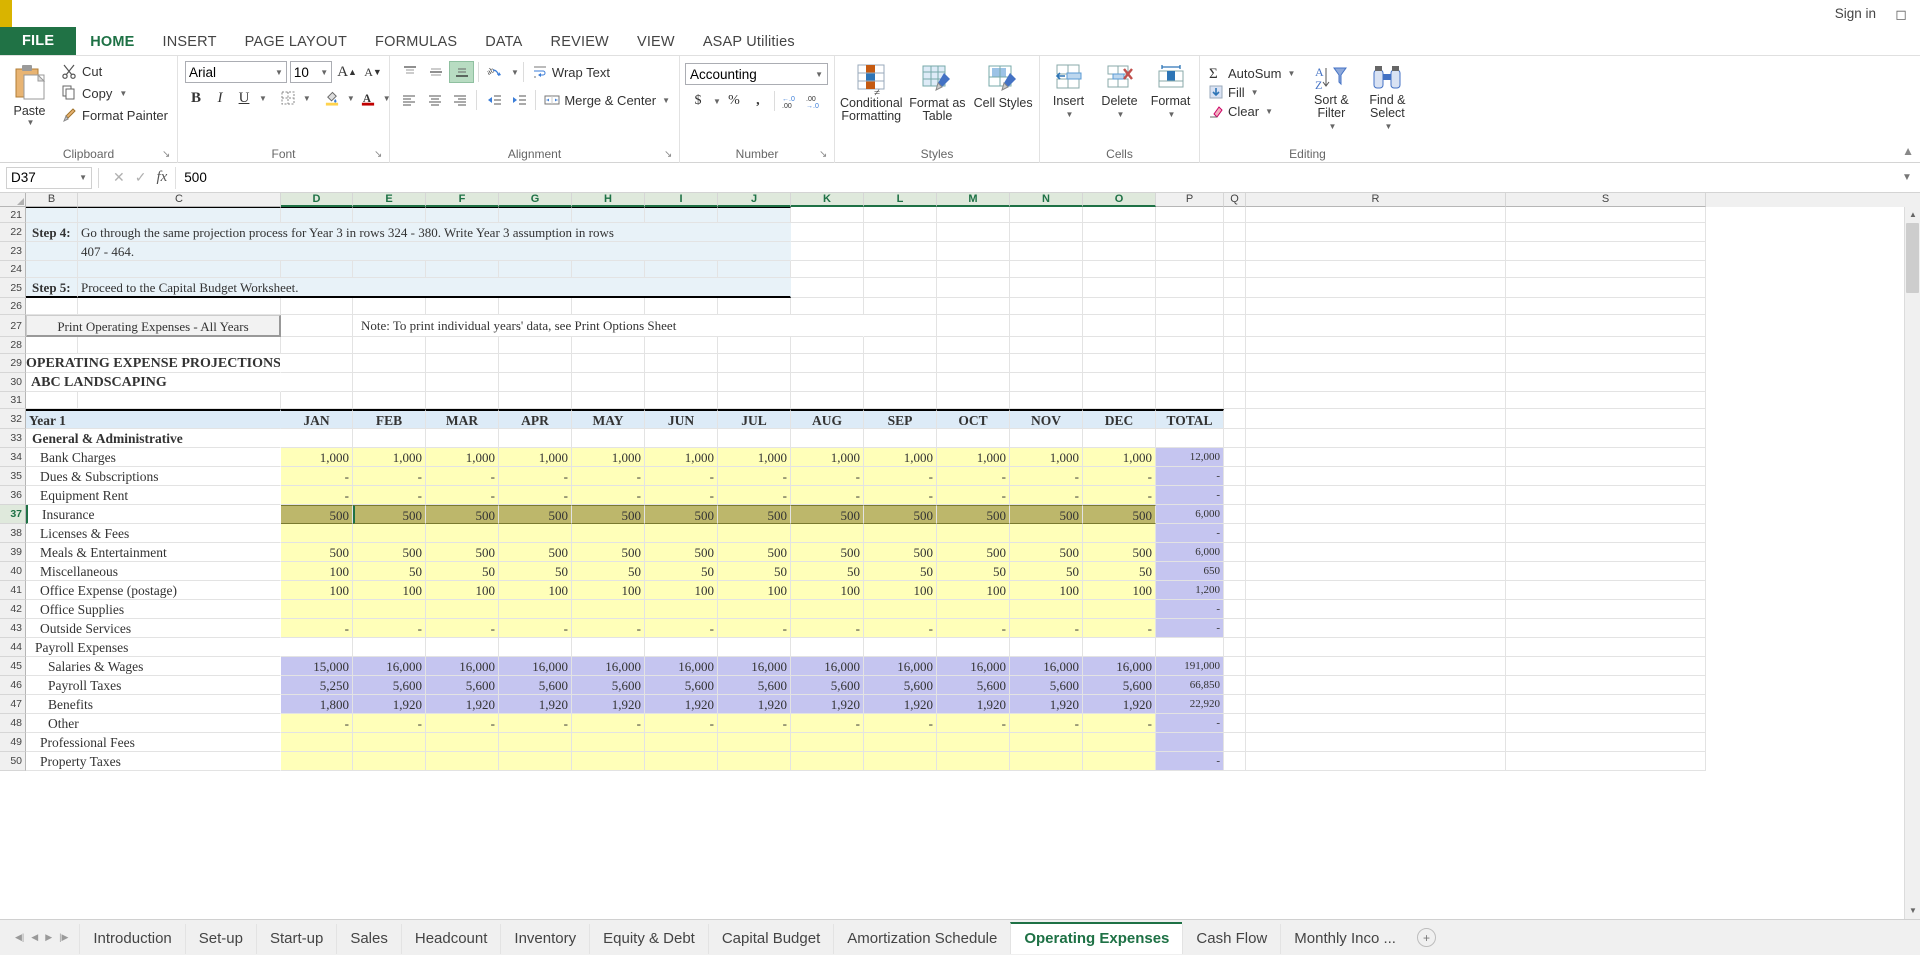 Image resolution: width=1920 pixels, height=955 pixels. What do you see at coordinates (13, 438) in the screenshot?
I see `row-header-33: 33` at bounding box center [13, 438].